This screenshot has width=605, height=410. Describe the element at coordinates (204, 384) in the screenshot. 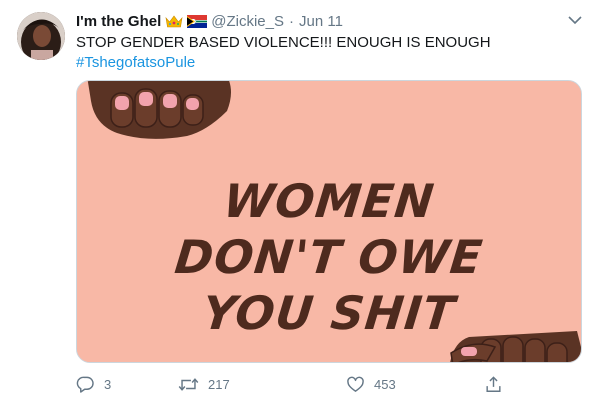

I see `retweet-button: 217` at that location.